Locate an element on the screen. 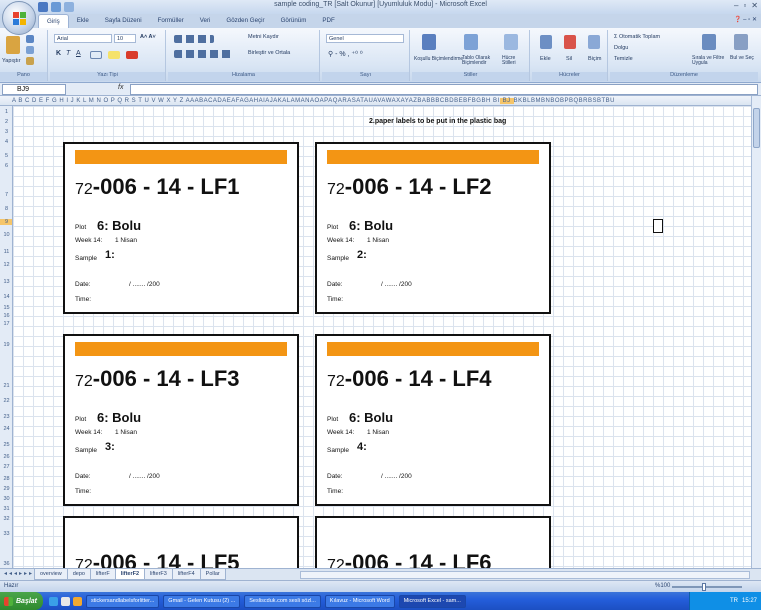  italic-icon: T is located at coordinates (68, 53).